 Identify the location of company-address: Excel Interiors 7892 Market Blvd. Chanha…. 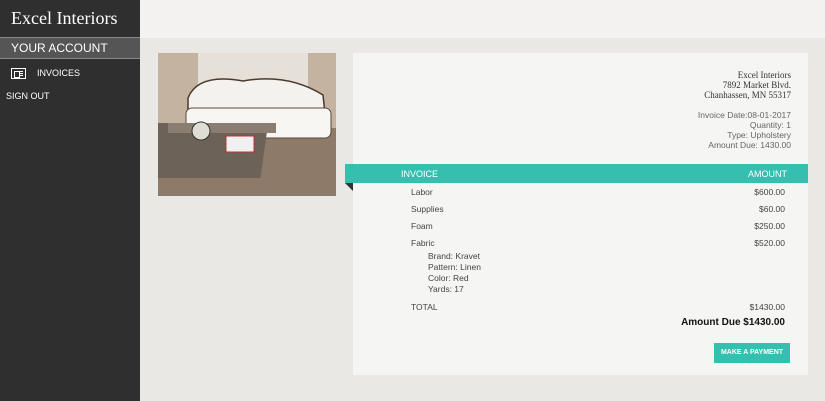
(747, 85).